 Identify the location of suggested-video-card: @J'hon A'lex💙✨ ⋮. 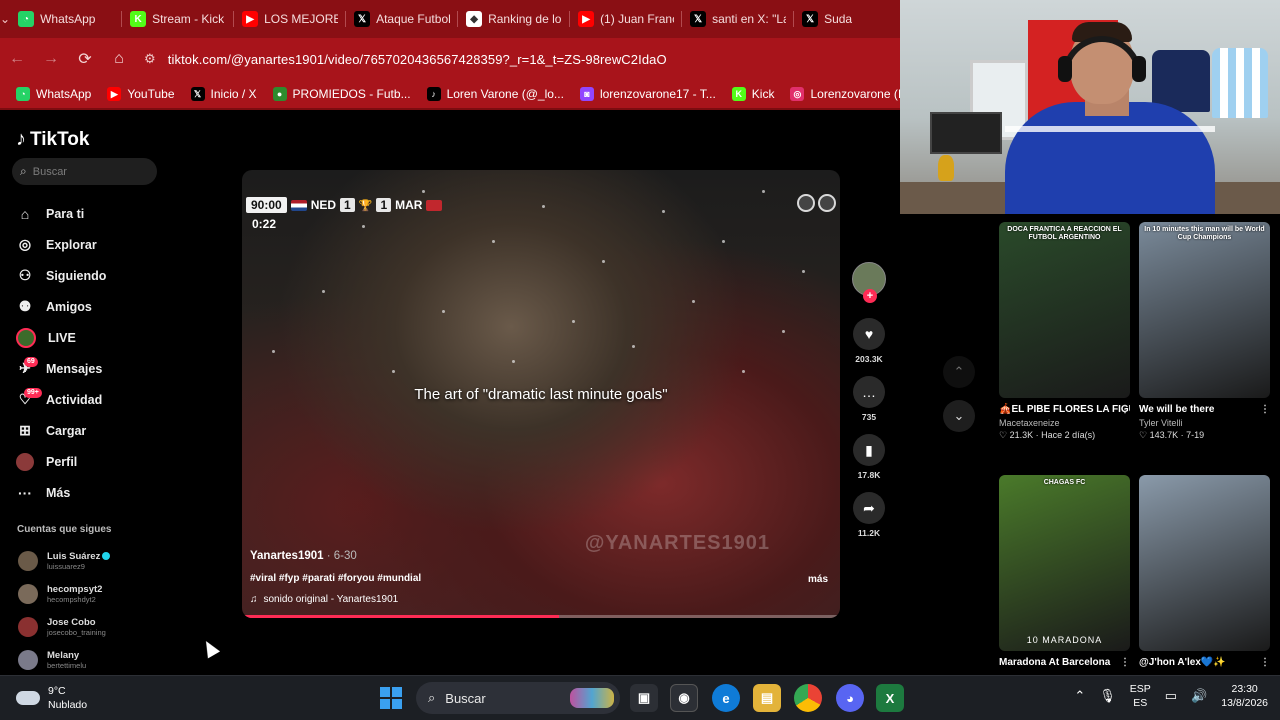
(1204, 572).